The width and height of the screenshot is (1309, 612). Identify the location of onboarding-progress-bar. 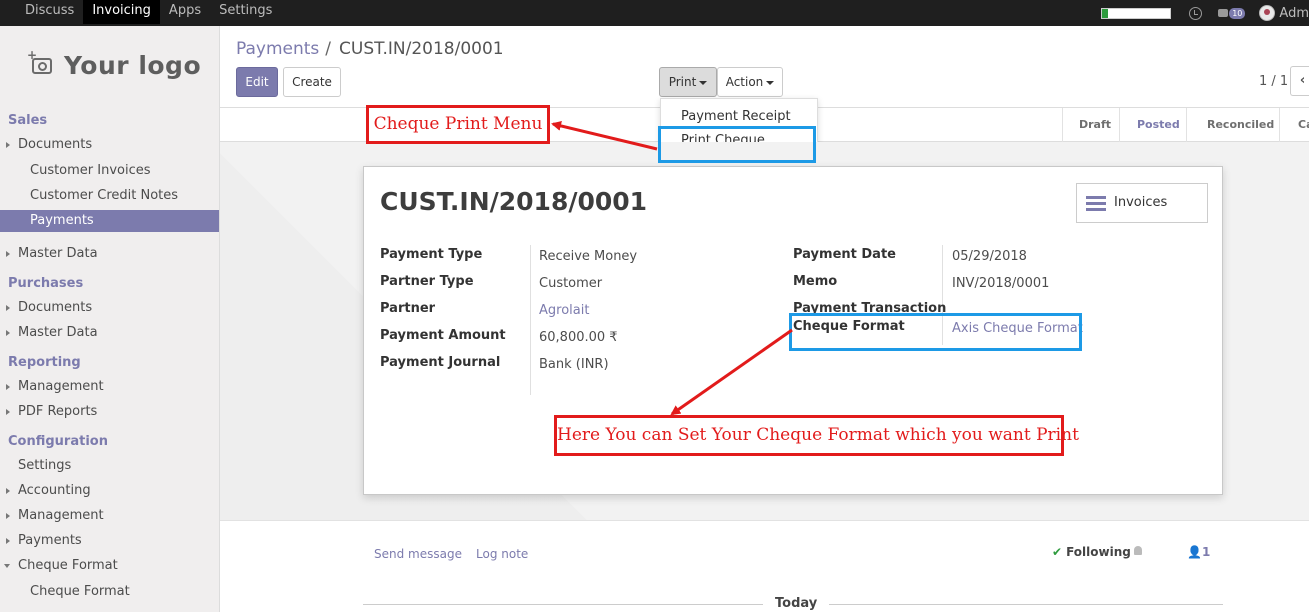
(1136, 13).